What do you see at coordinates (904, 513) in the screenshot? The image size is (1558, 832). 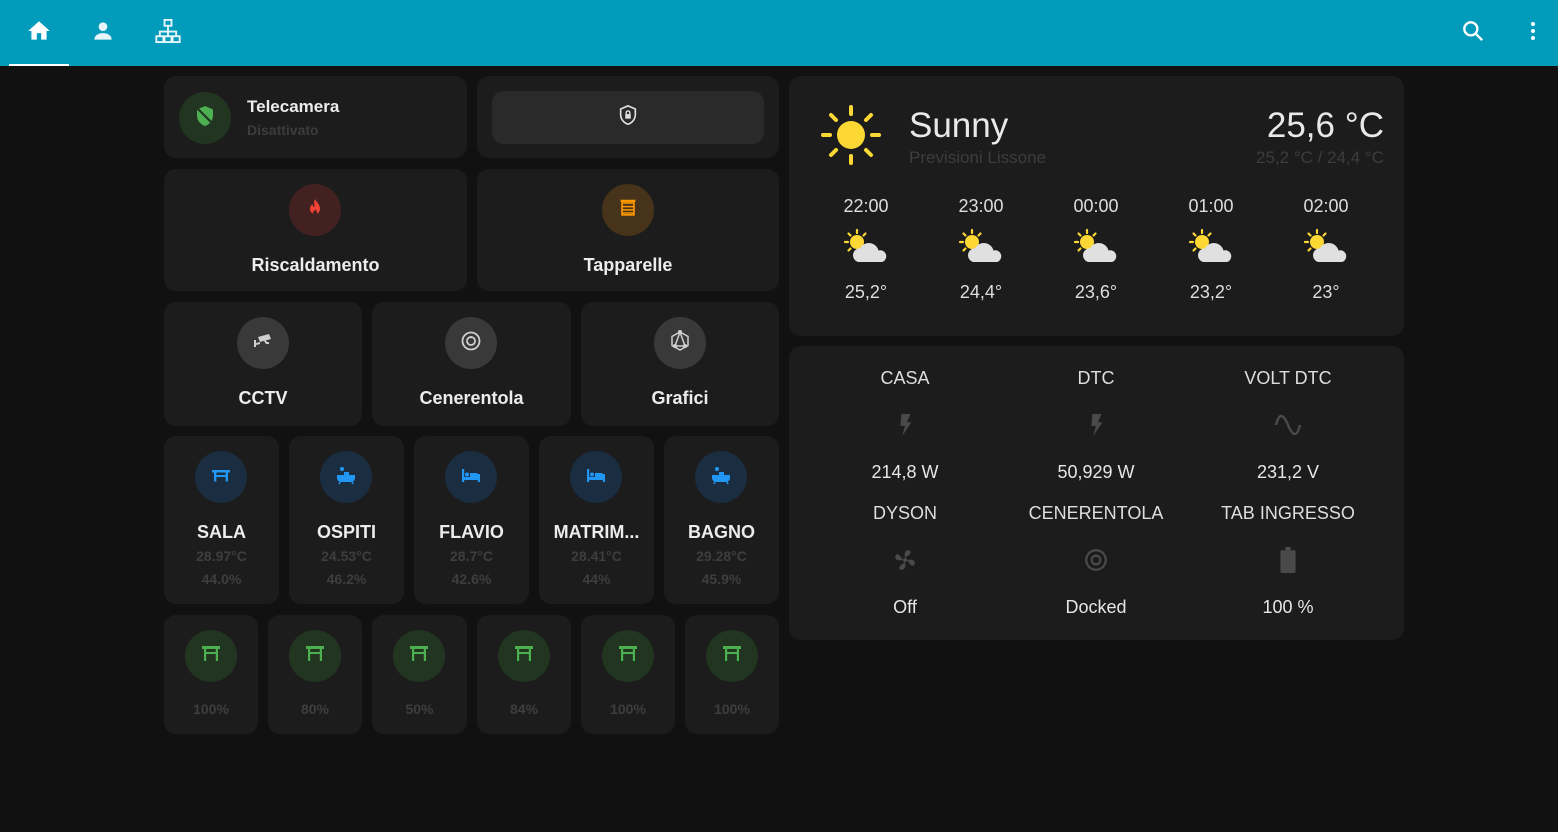 I see `entity-name: DYSON` at bounding box center [904, 513].